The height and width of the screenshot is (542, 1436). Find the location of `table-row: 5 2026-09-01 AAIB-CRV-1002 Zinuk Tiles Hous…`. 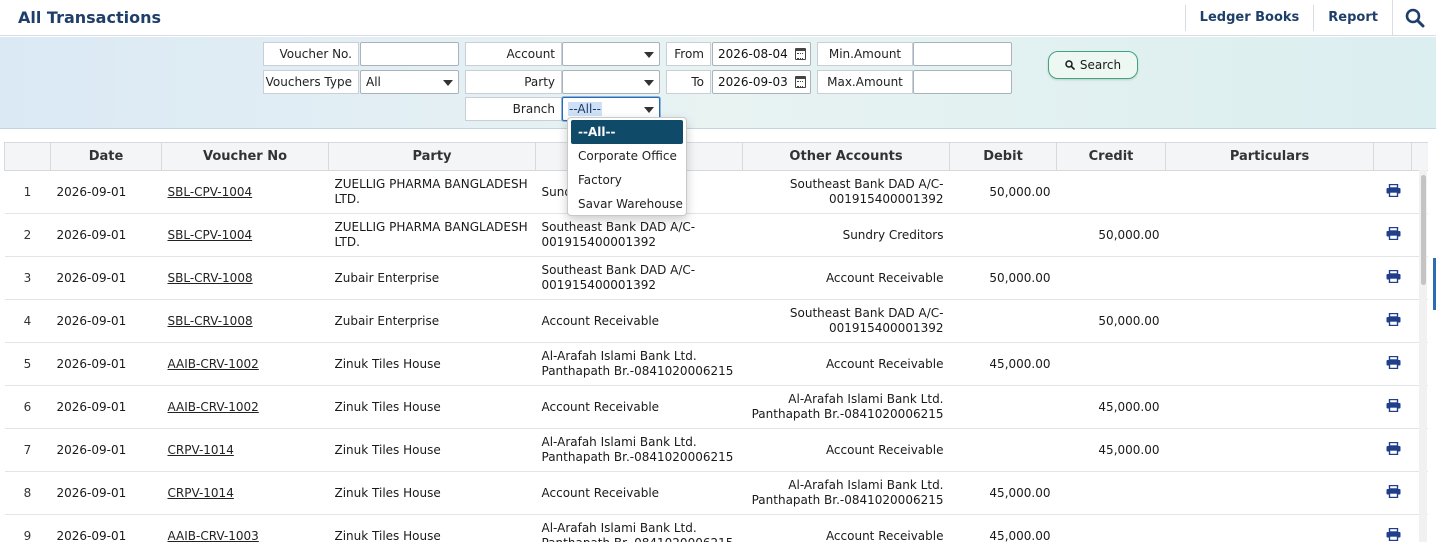

table-row: 5 2026-09-01 AAIB-CRV-1002 Zinuk Tiles Hous… is located at coordinates (716, 364).